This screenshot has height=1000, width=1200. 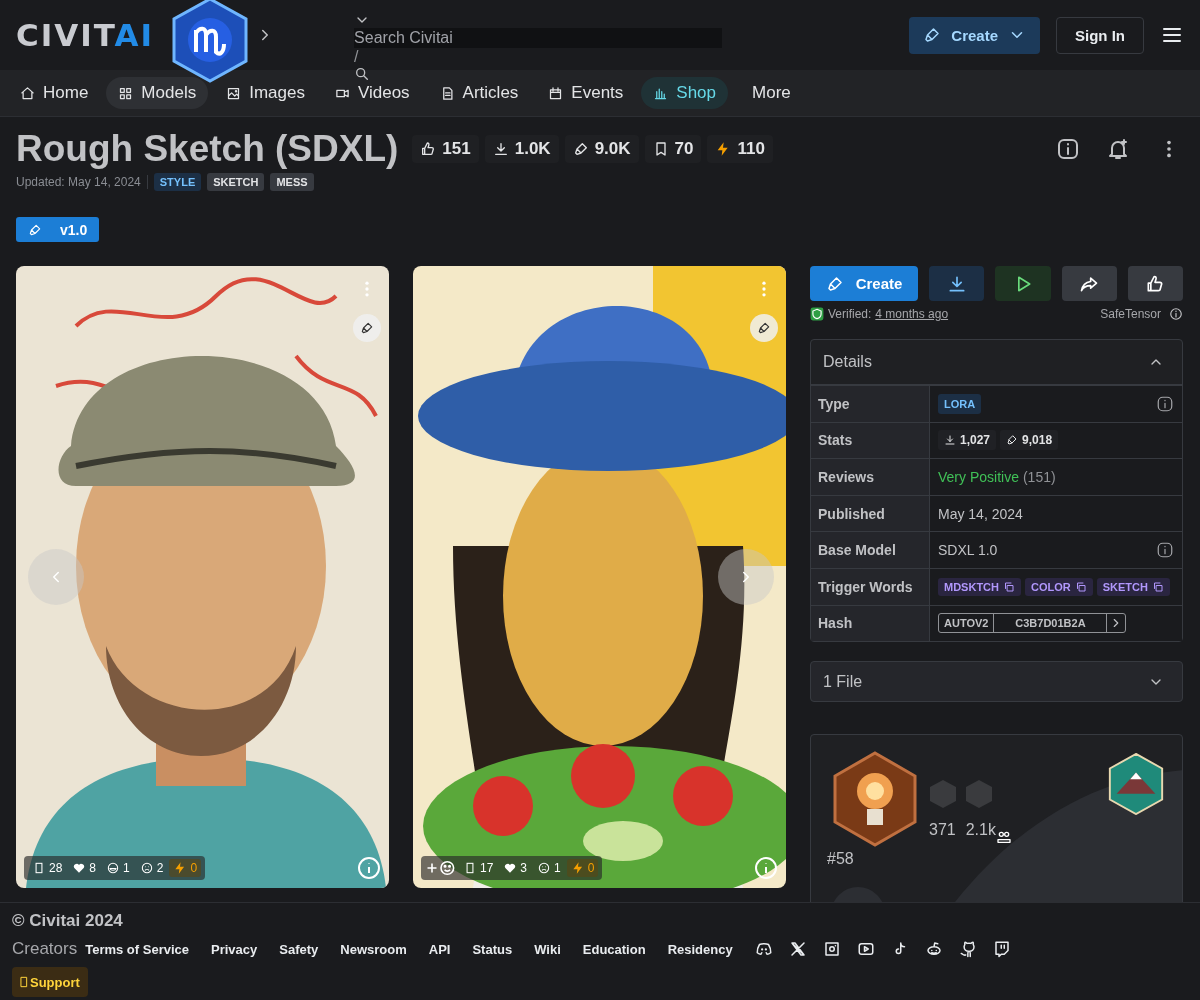 I want to click on footer-link: Terms of Service, so click(x=137, y=949).